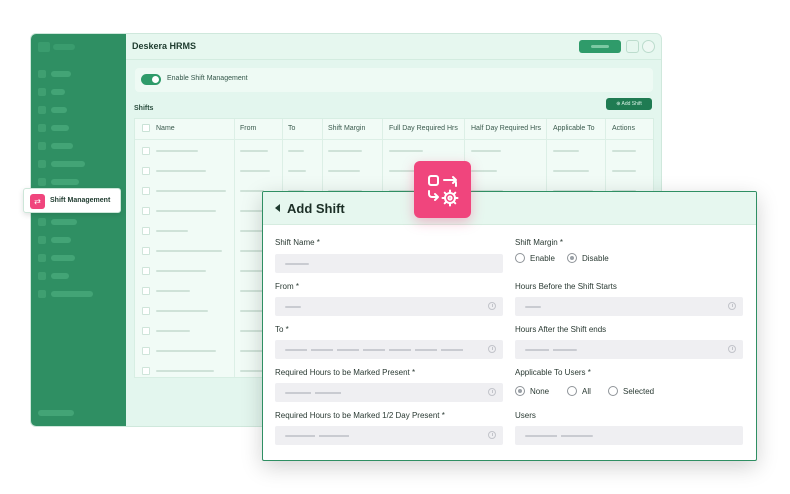 This screenshot has width=790, height=494. Describe the element at coordinates (151, 79) in the screenshot. I see `enable-shift-toggle` at that location.